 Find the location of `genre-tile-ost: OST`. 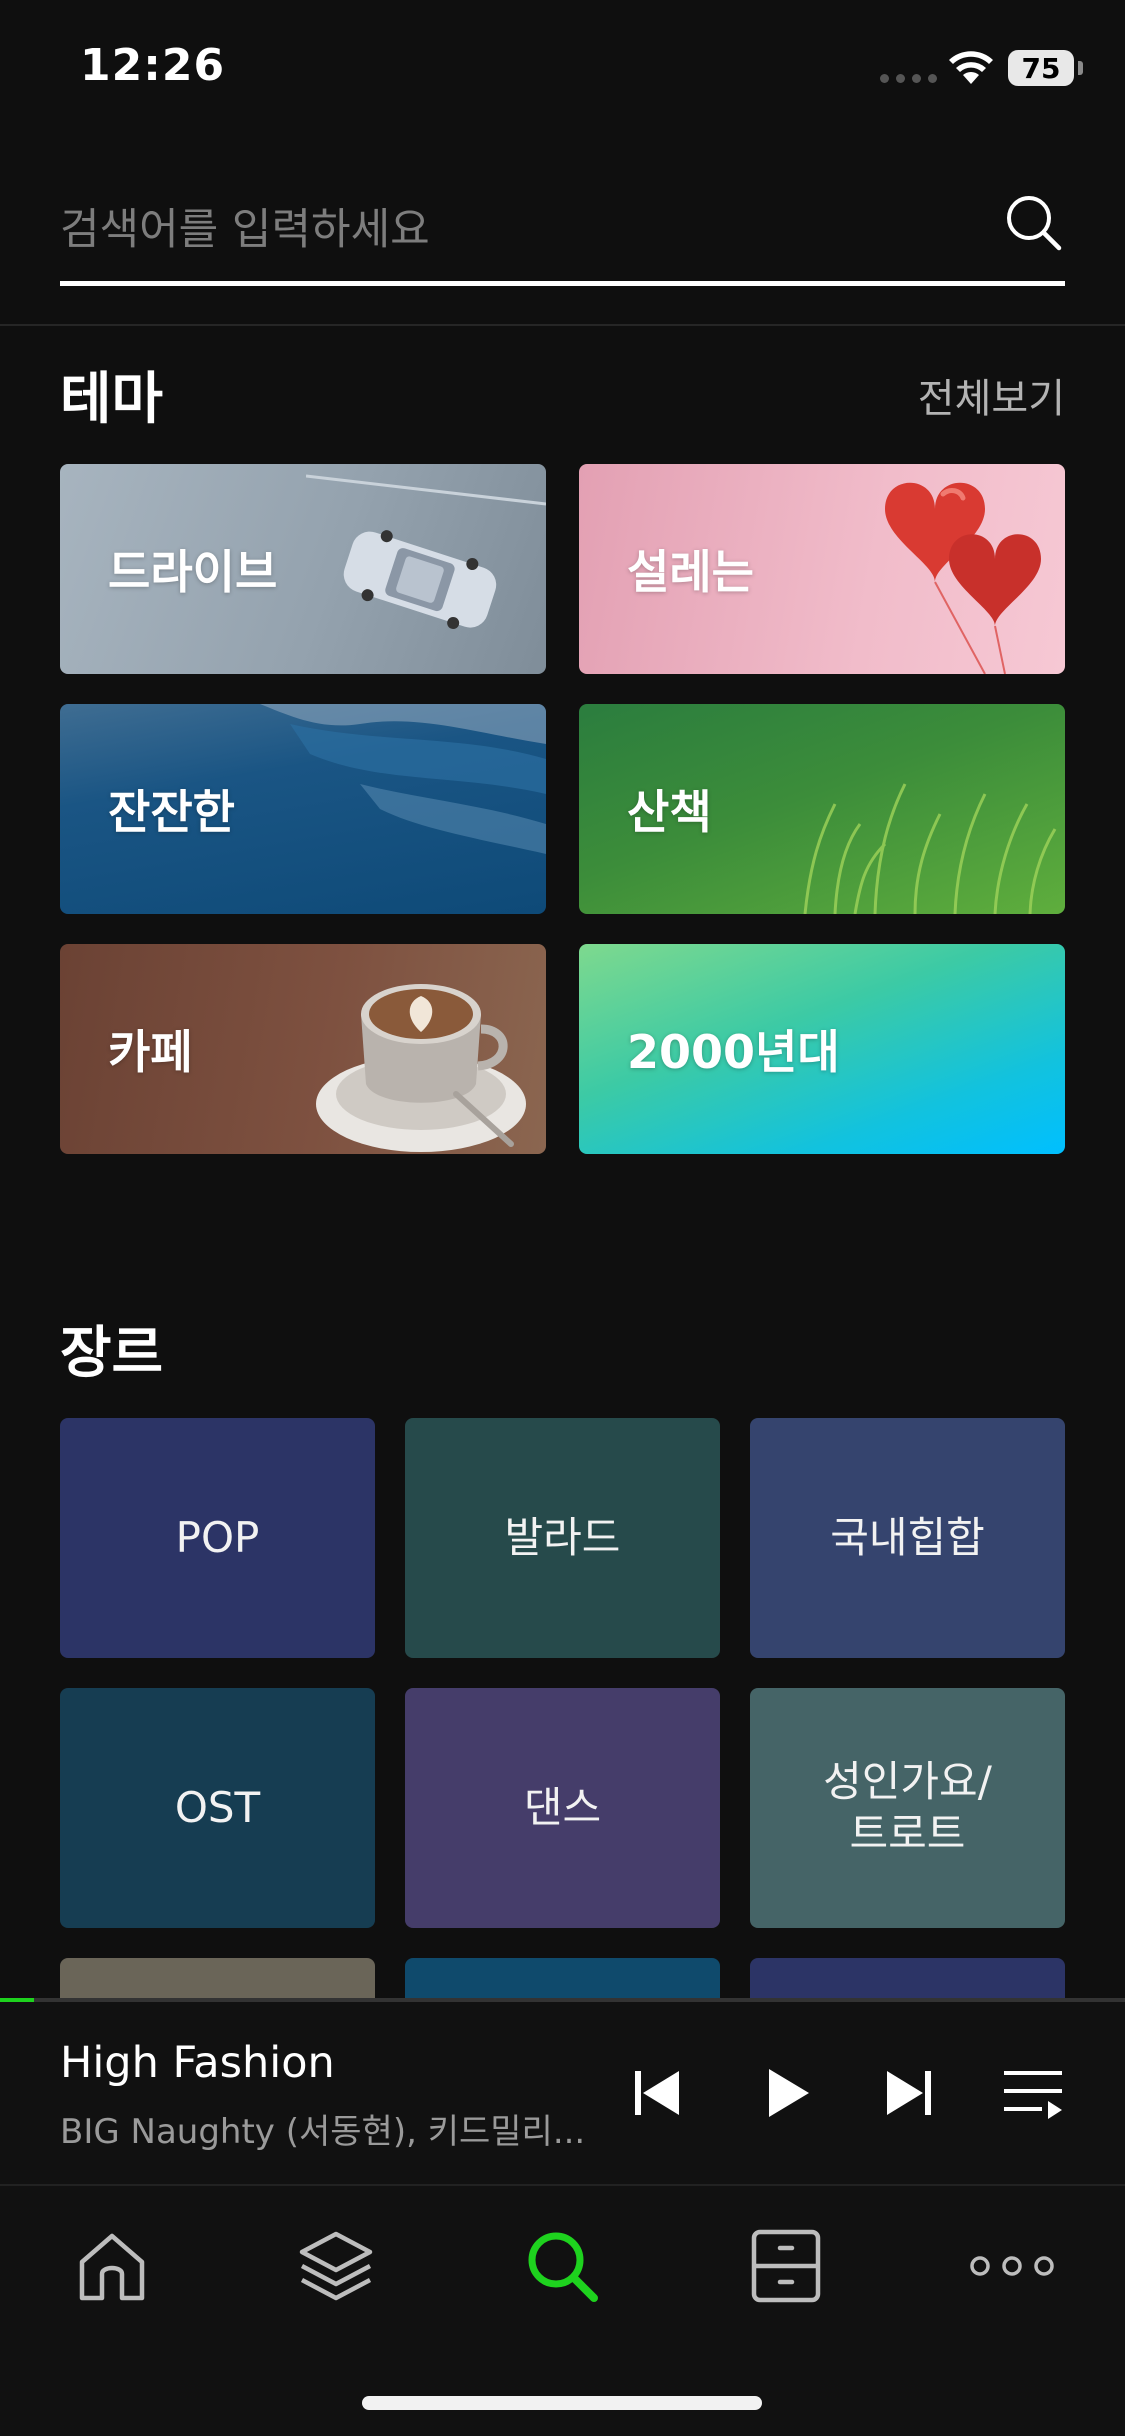

genre-tile-ost: OST is located at coordinates (217, 1808).